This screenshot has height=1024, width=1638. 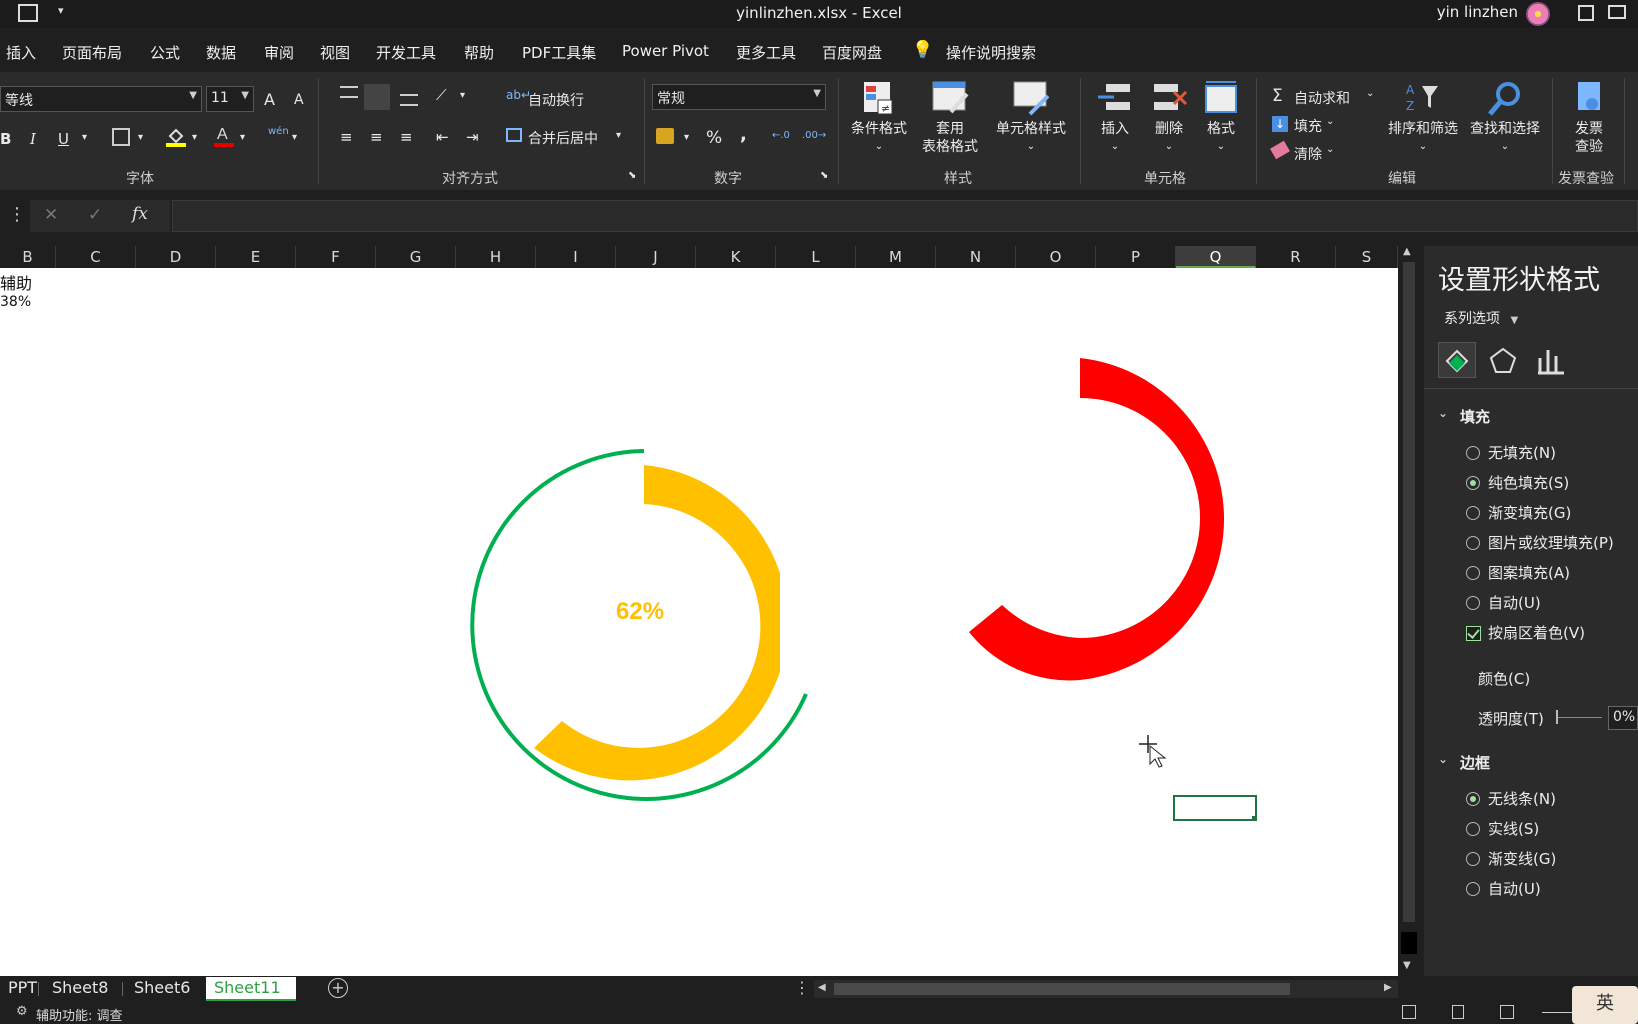 What do you see at coordinates (1296, 257) in the screenshot?
I see `column-header-r: R` at bounding box center [1296, 257].